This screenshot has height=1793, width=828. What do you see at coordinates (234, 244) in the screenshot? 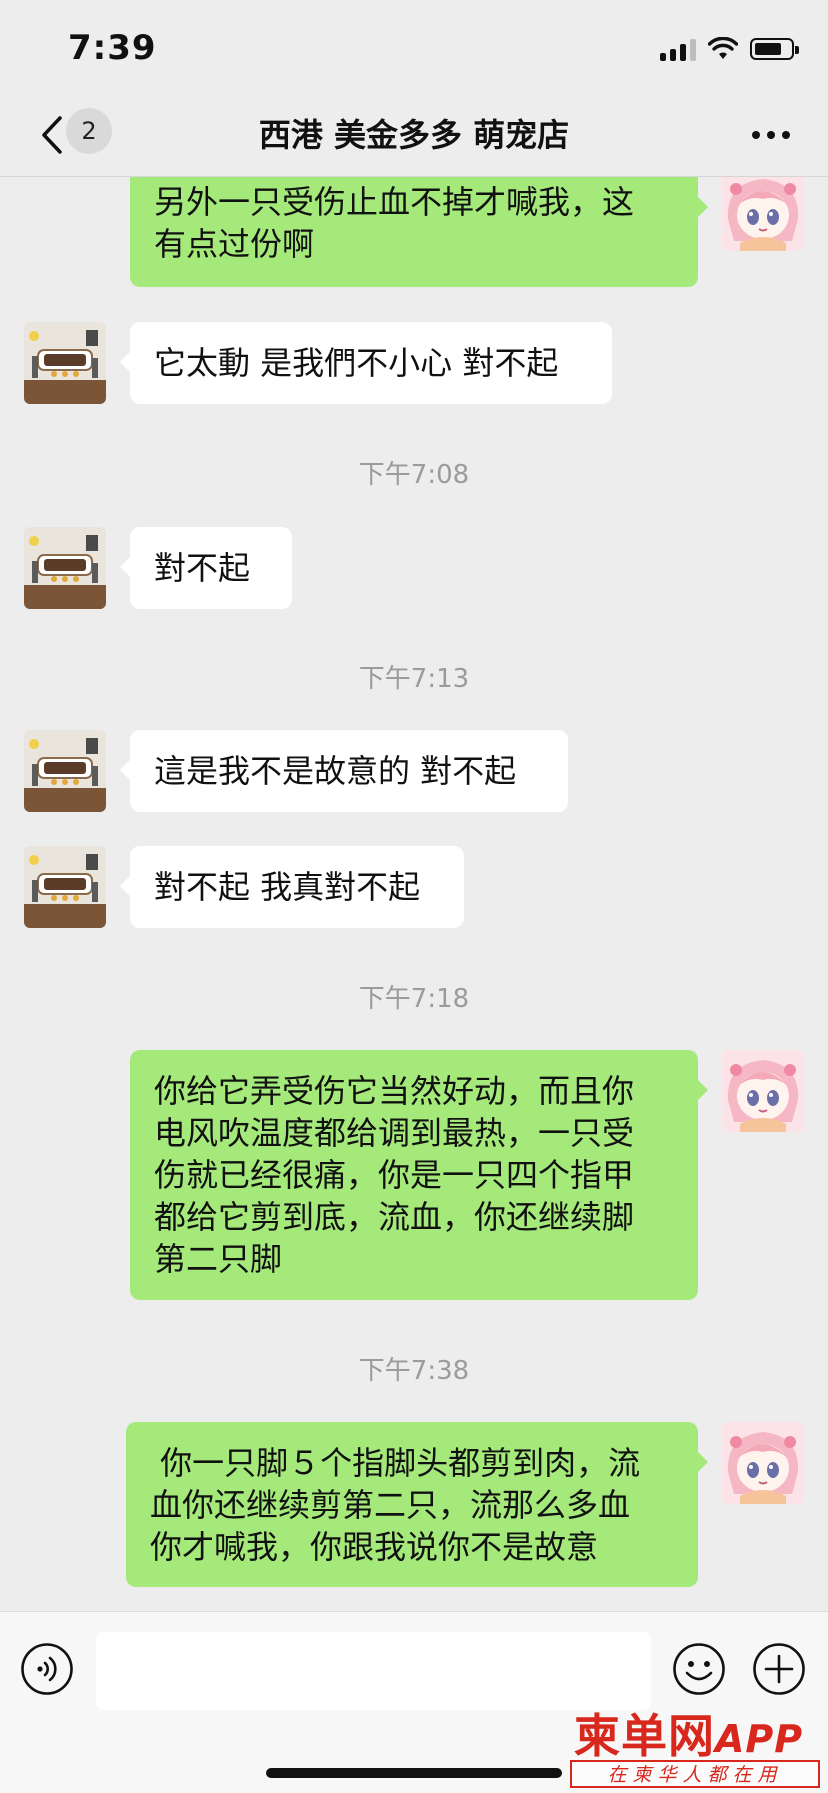
I see `message-text-line: 有点过份啊` at bounding box center [234, 244].